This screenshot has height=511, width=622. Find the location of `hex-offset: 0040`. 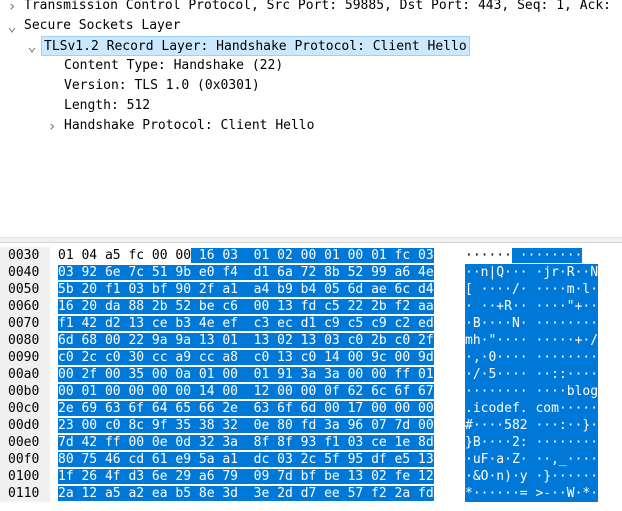

hex-offset: 0040 is located at coordinates (25, 272).